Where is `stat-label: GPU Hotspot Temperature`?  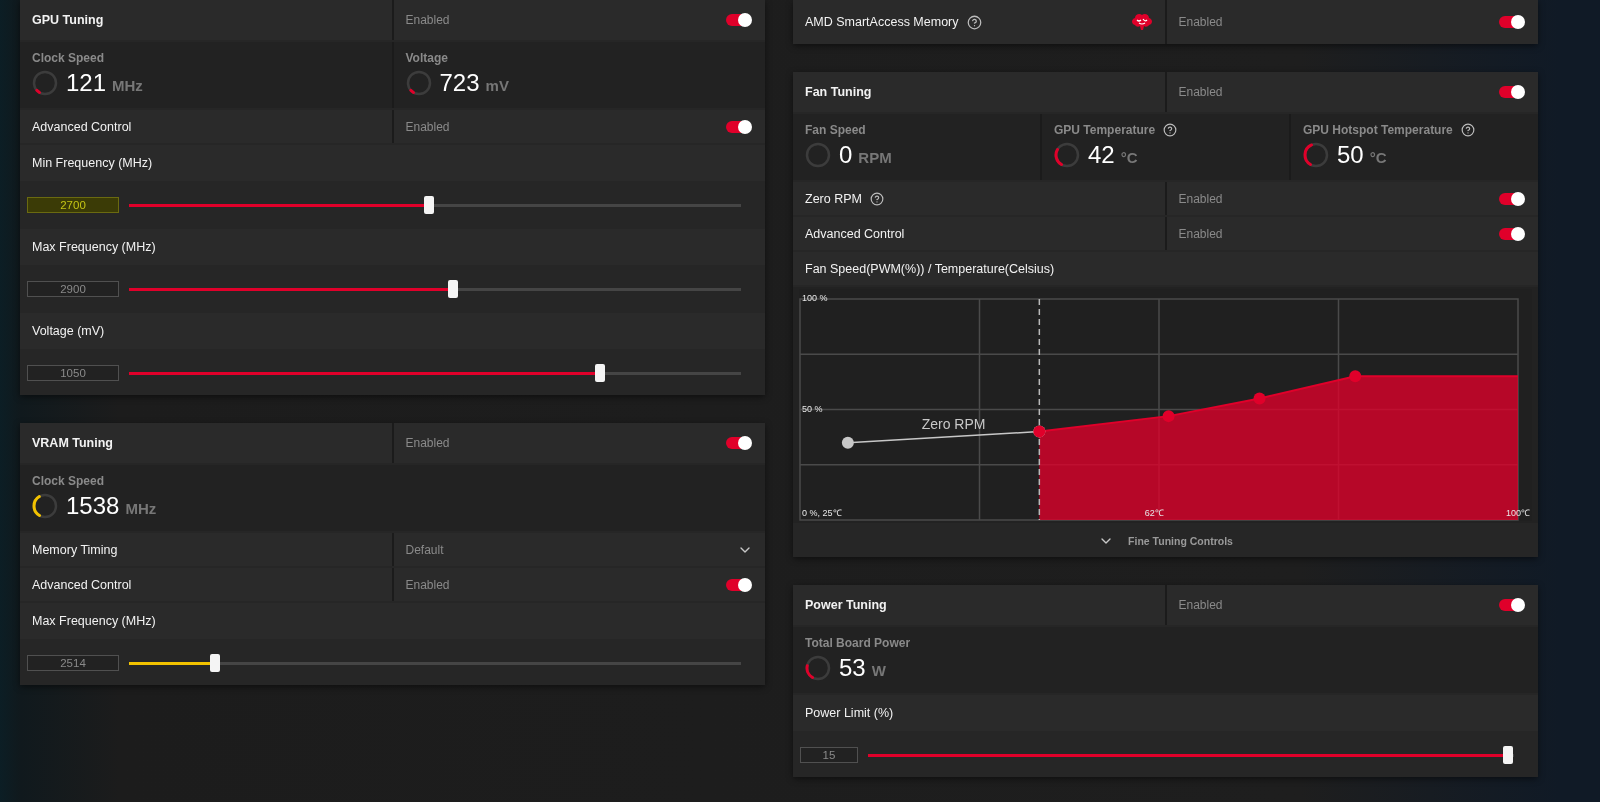
stat-label: GPU Hotspot Temperature is located at coordinates (1378, 130).